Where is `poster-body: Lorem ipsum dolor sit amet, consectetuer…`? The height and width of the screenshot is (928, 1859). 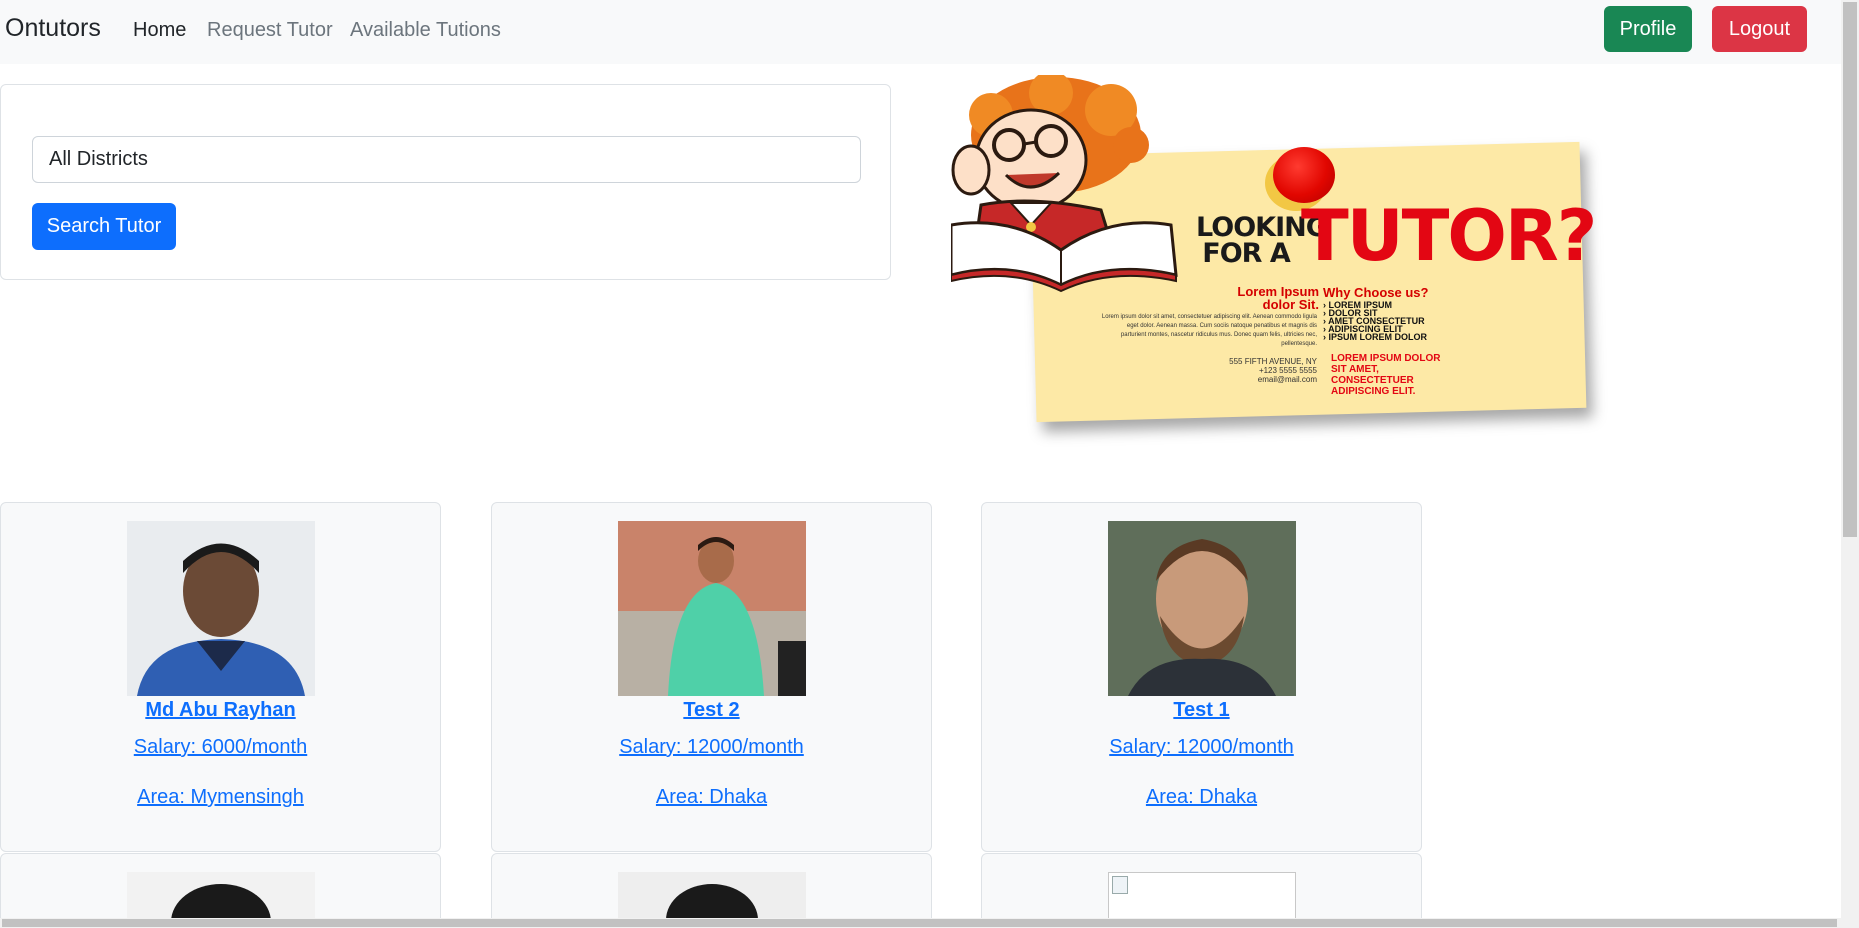 poster-body: Lorem ipsum dolor sit amet, consectetuer… is located at coordinates (1209, 330).